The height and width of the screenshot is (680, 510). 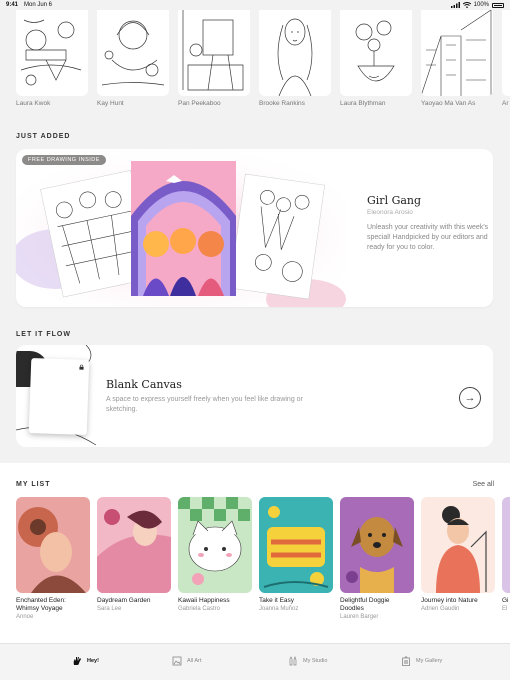 I want to click on artist-name: Laura Kwok, so click(x=33, y=103).